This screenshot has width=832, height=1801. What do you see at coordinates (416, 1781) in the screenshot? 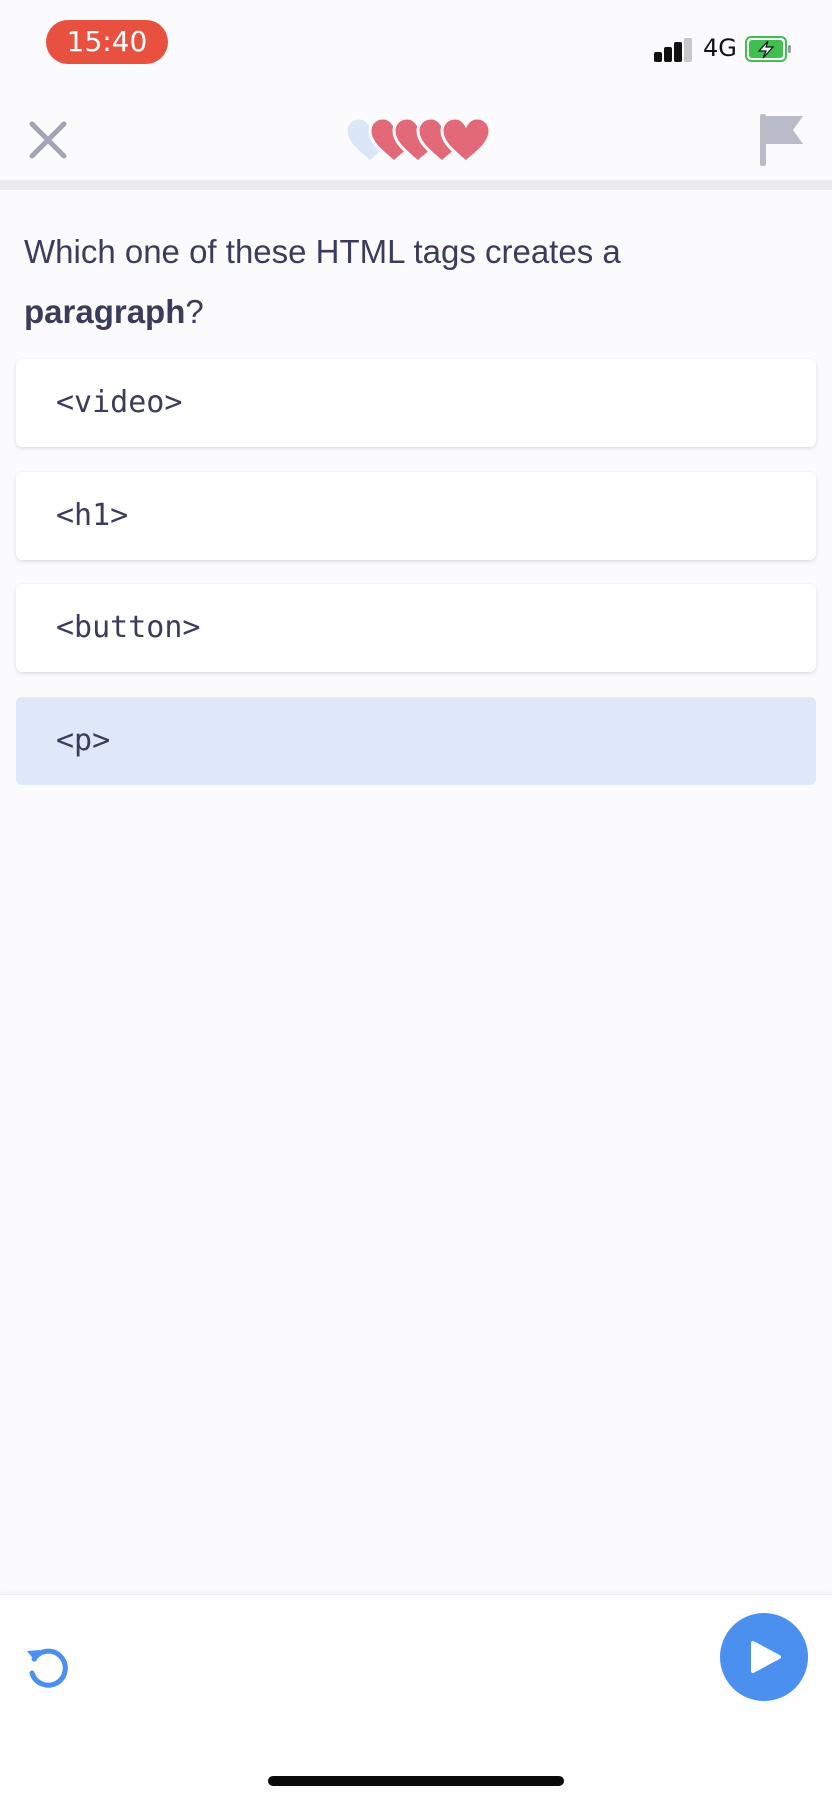
I see `home-indicator` at bounding box center [416, 1781].